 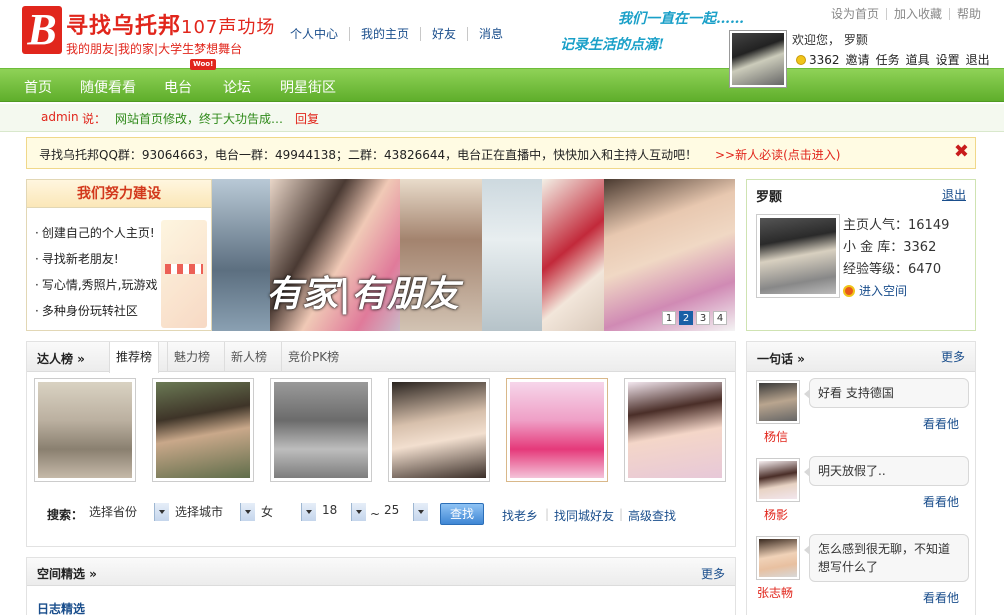 I want to click on tab-recommended: 推荐榜, so click(x=134, y=357).